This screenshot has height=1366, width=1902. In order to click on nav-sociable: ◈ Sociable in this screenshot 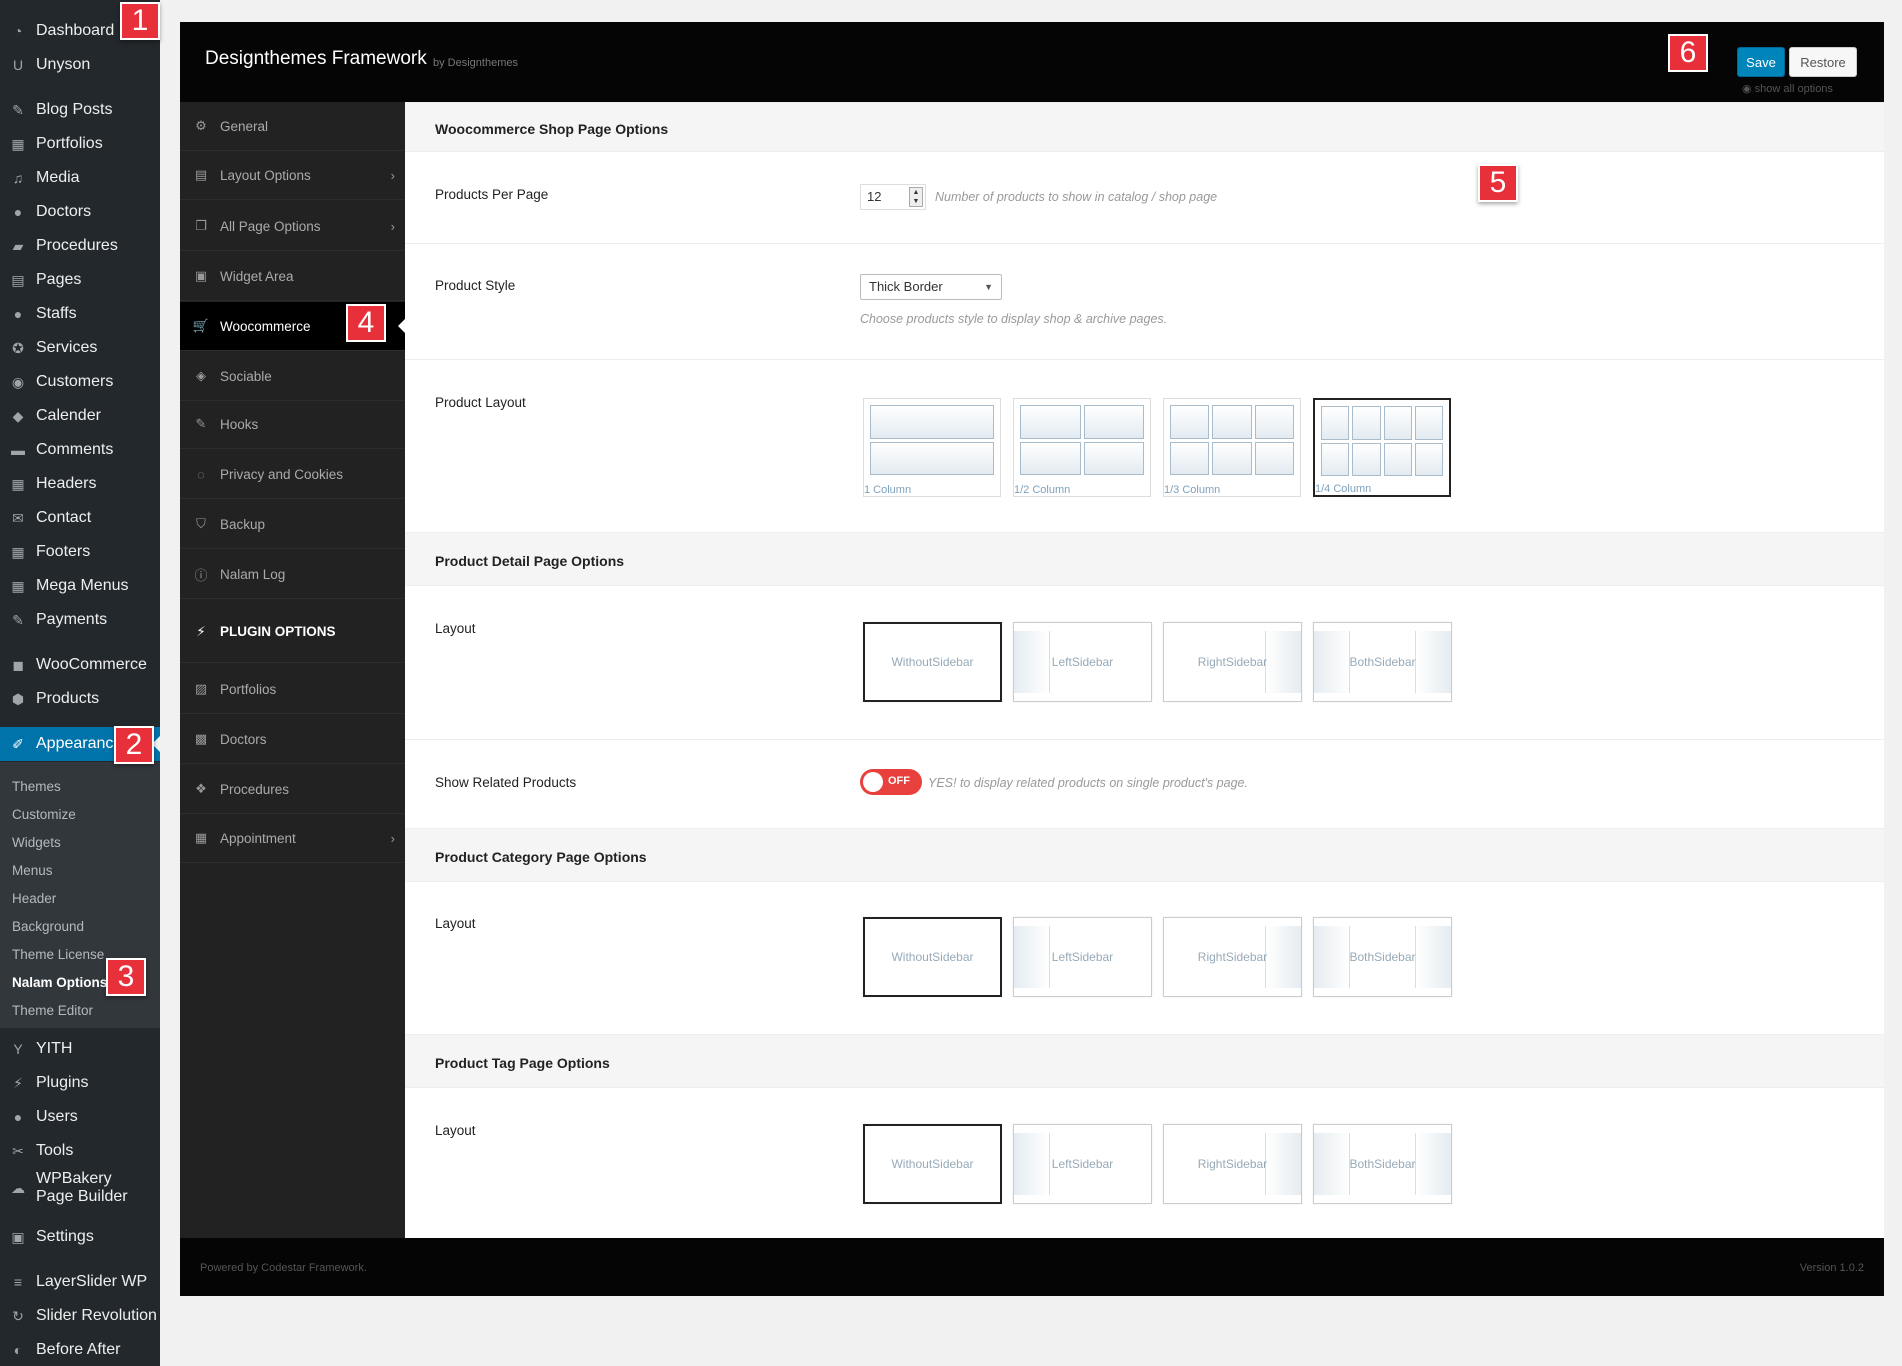, I will do `click(292, 376)`.